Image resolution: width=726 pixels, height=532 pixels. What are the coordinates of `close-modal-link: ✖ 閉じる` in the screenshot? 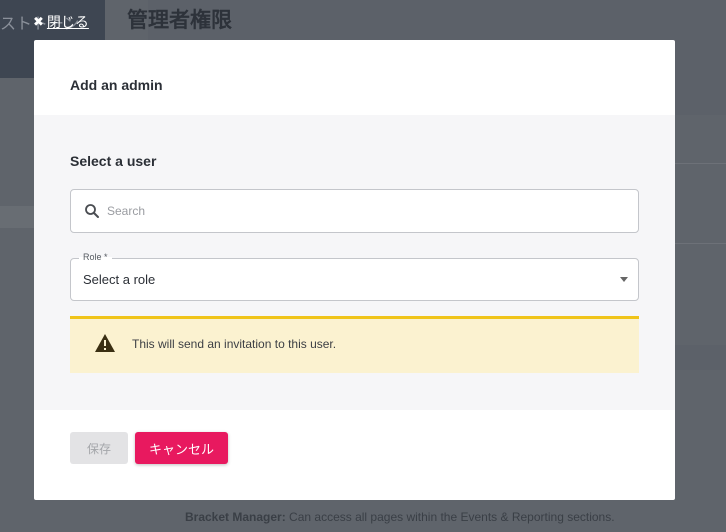 It's located at (61, 22).